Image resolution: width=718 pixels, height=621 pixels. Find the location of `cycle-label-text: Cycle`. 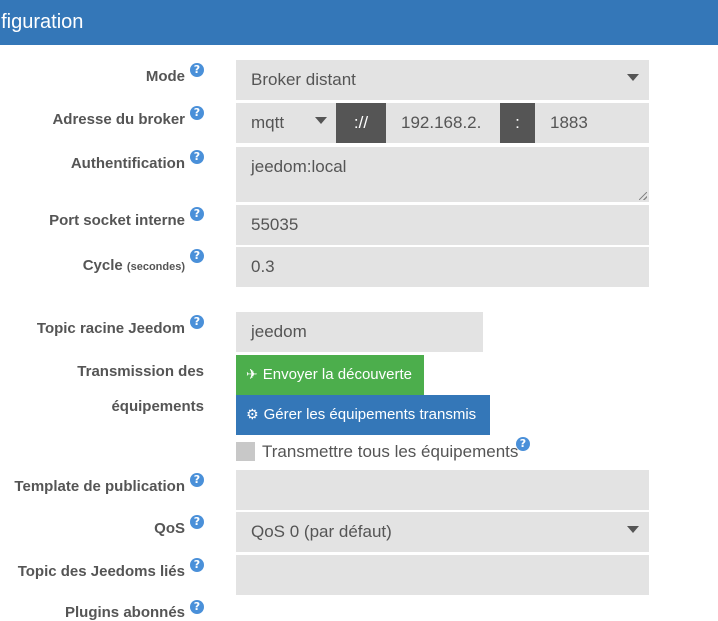

cycle-label-text: Cycle is located at coordinates (102, 265).